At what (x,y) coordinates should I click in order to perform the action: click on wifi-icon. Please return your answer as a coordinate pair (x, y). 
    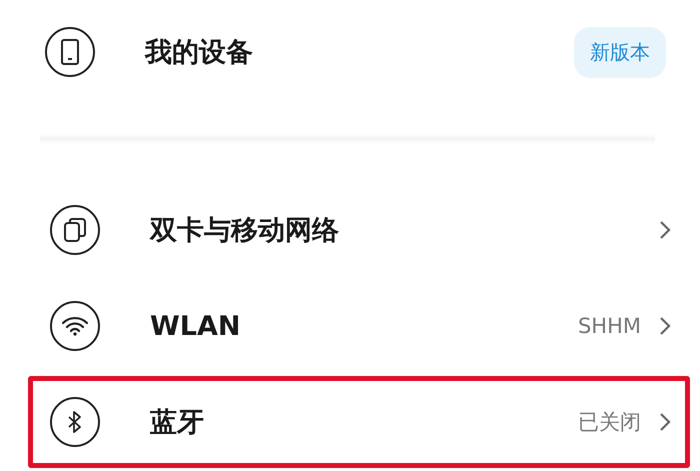
    Looking at the image, I should click on (75, 326).